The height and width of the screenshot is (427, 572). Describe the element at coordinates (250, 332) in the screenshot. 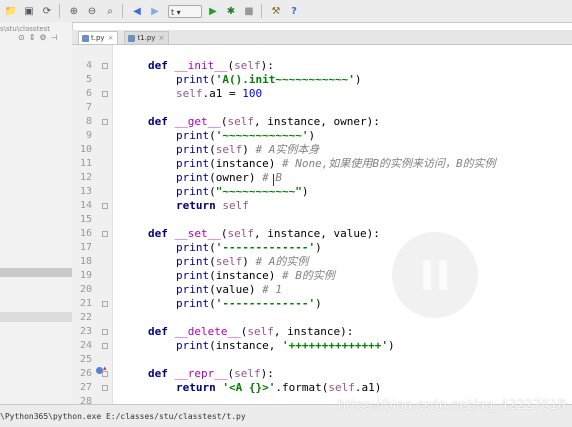

I see `code-line: def __delete__(self, instance):` at that location.